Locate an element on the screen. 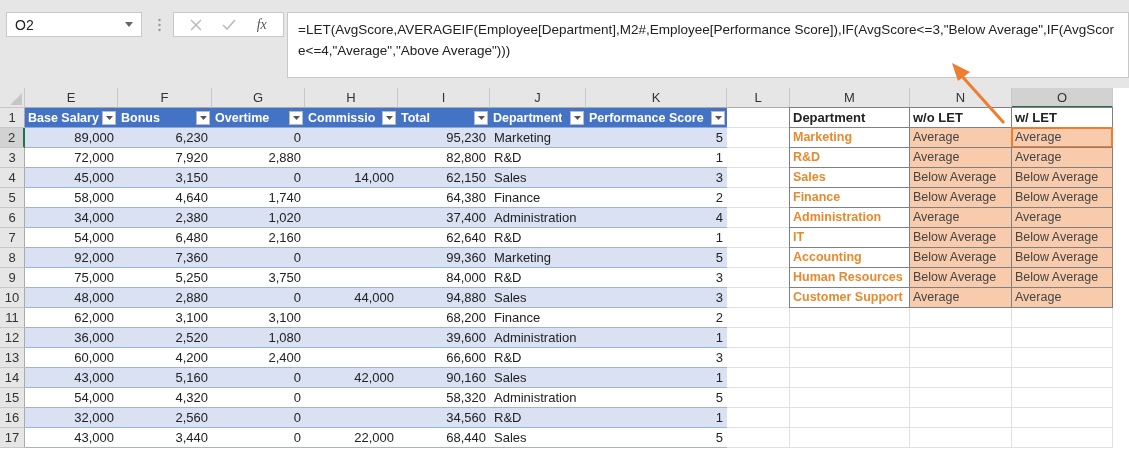 The image size is (1129, 456). table-cell: 3,150 is located at coordinates (165, 178).